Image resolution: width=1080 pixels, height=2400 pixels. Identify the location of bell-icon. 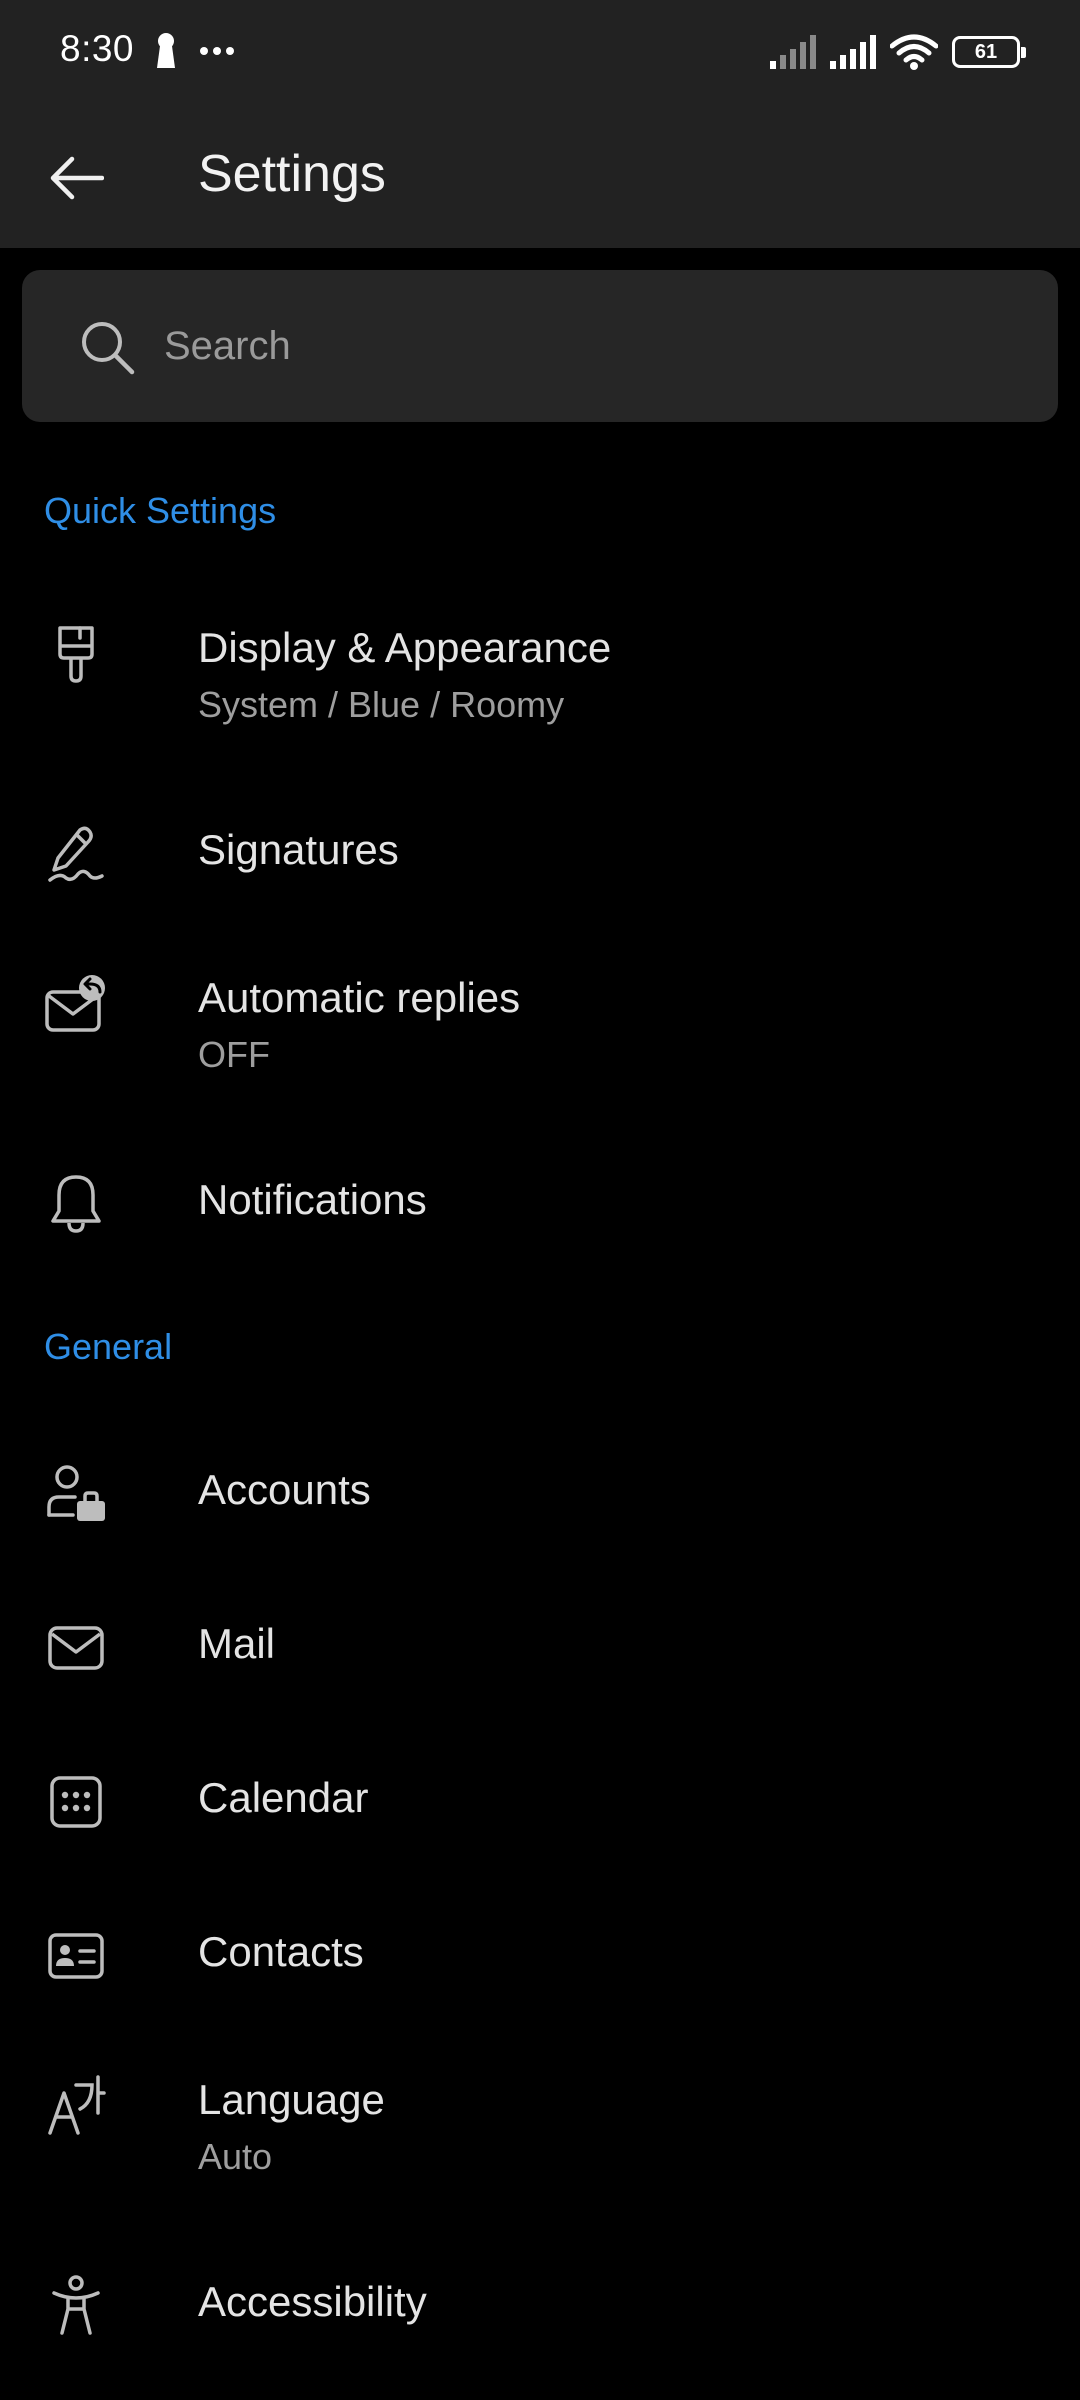
(76, 1204).